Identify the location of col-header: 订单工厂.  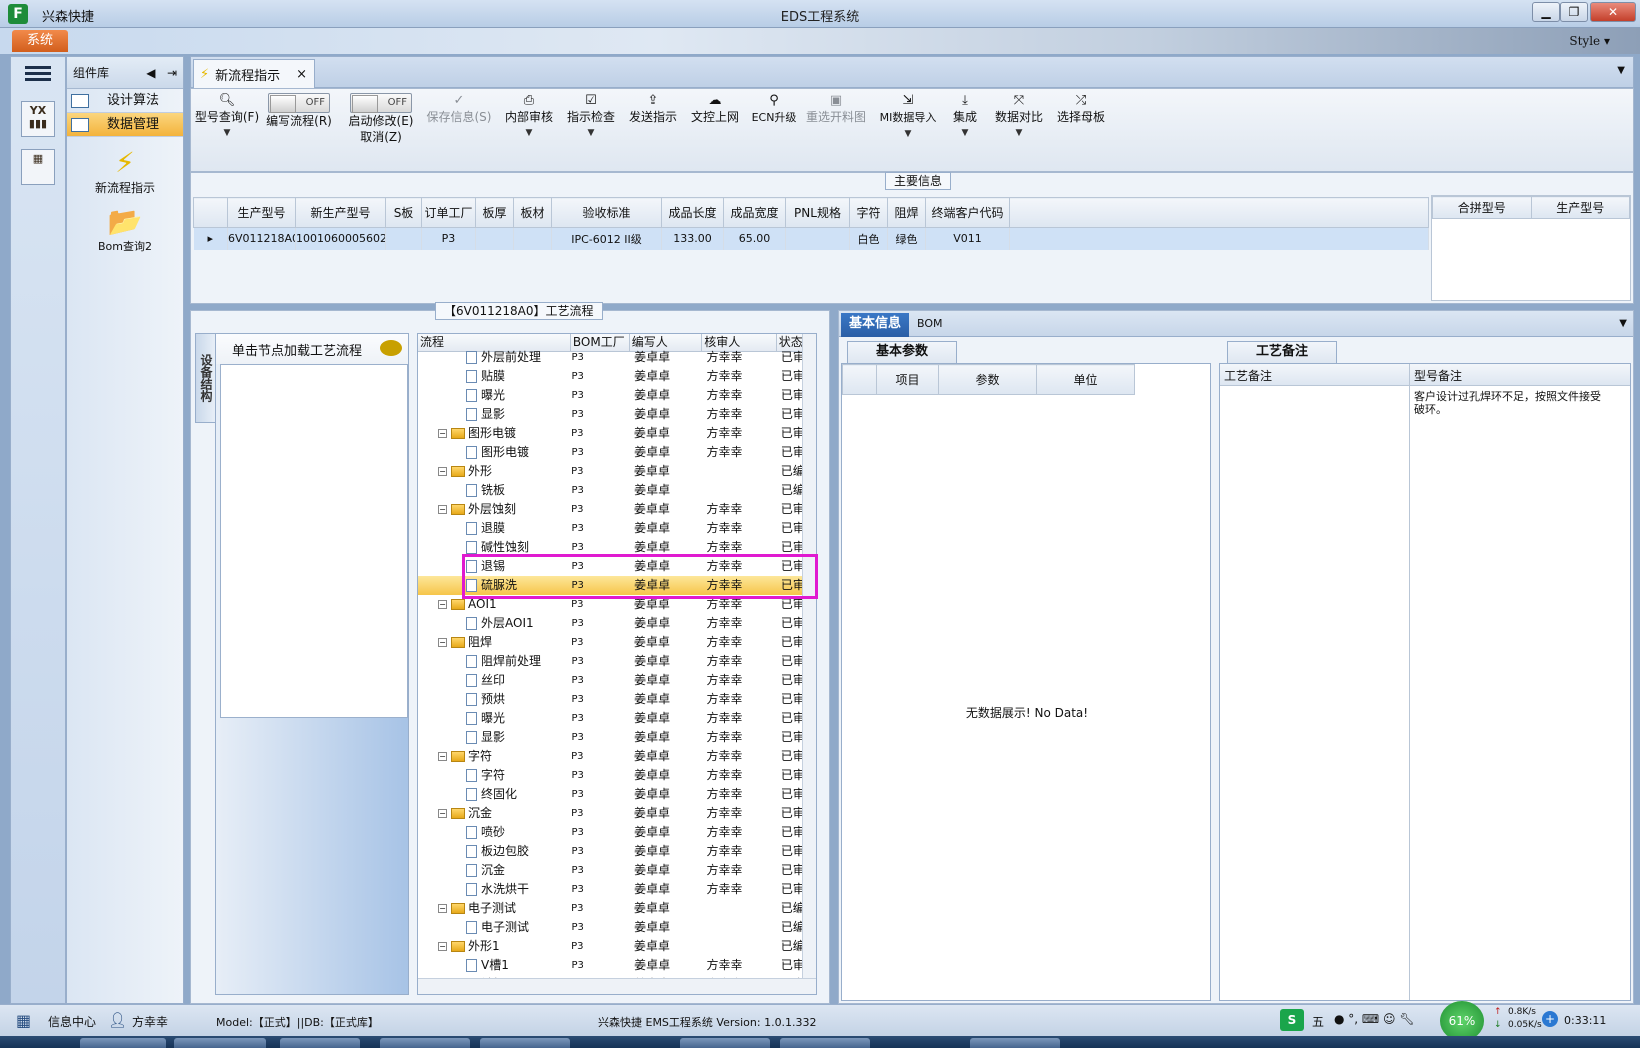
(448, 212).